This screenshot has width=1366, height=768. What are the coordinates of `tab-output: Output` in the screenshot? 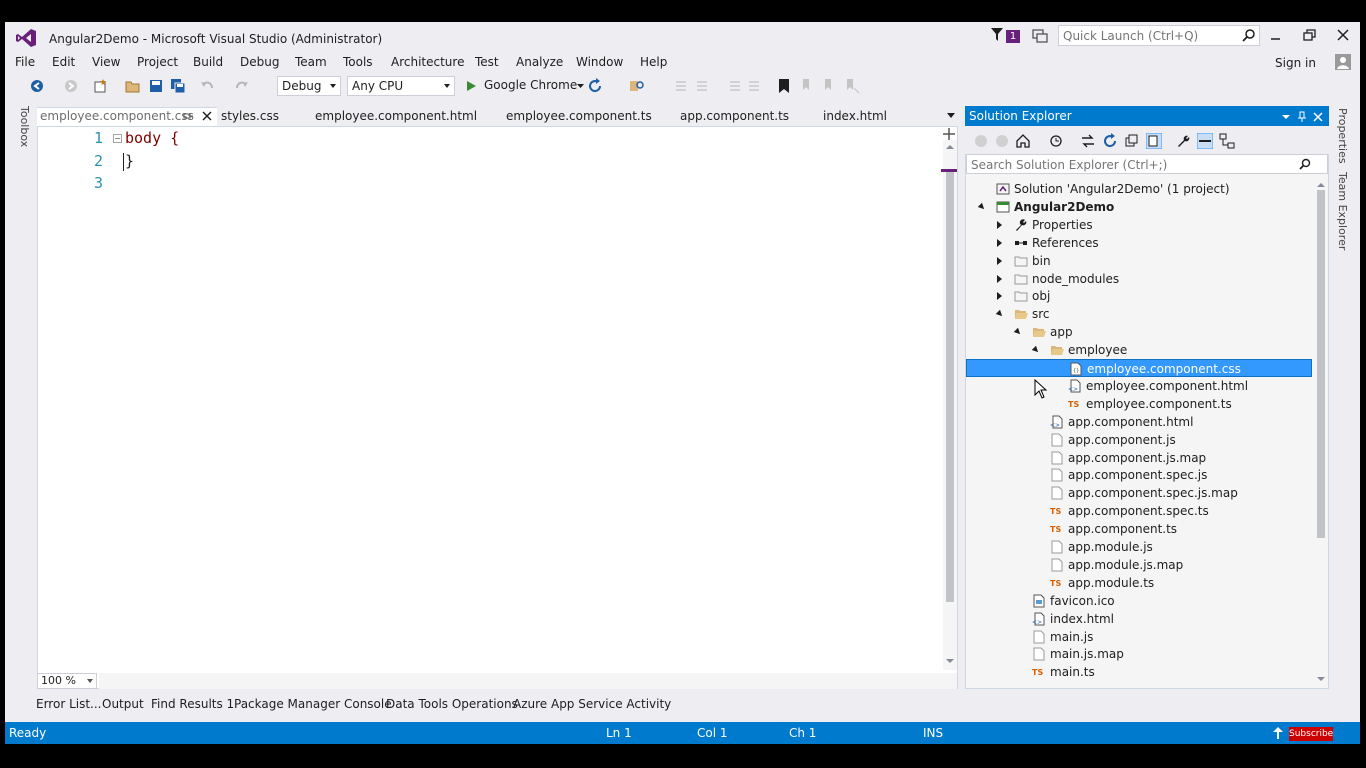 It's located at (123, 704).